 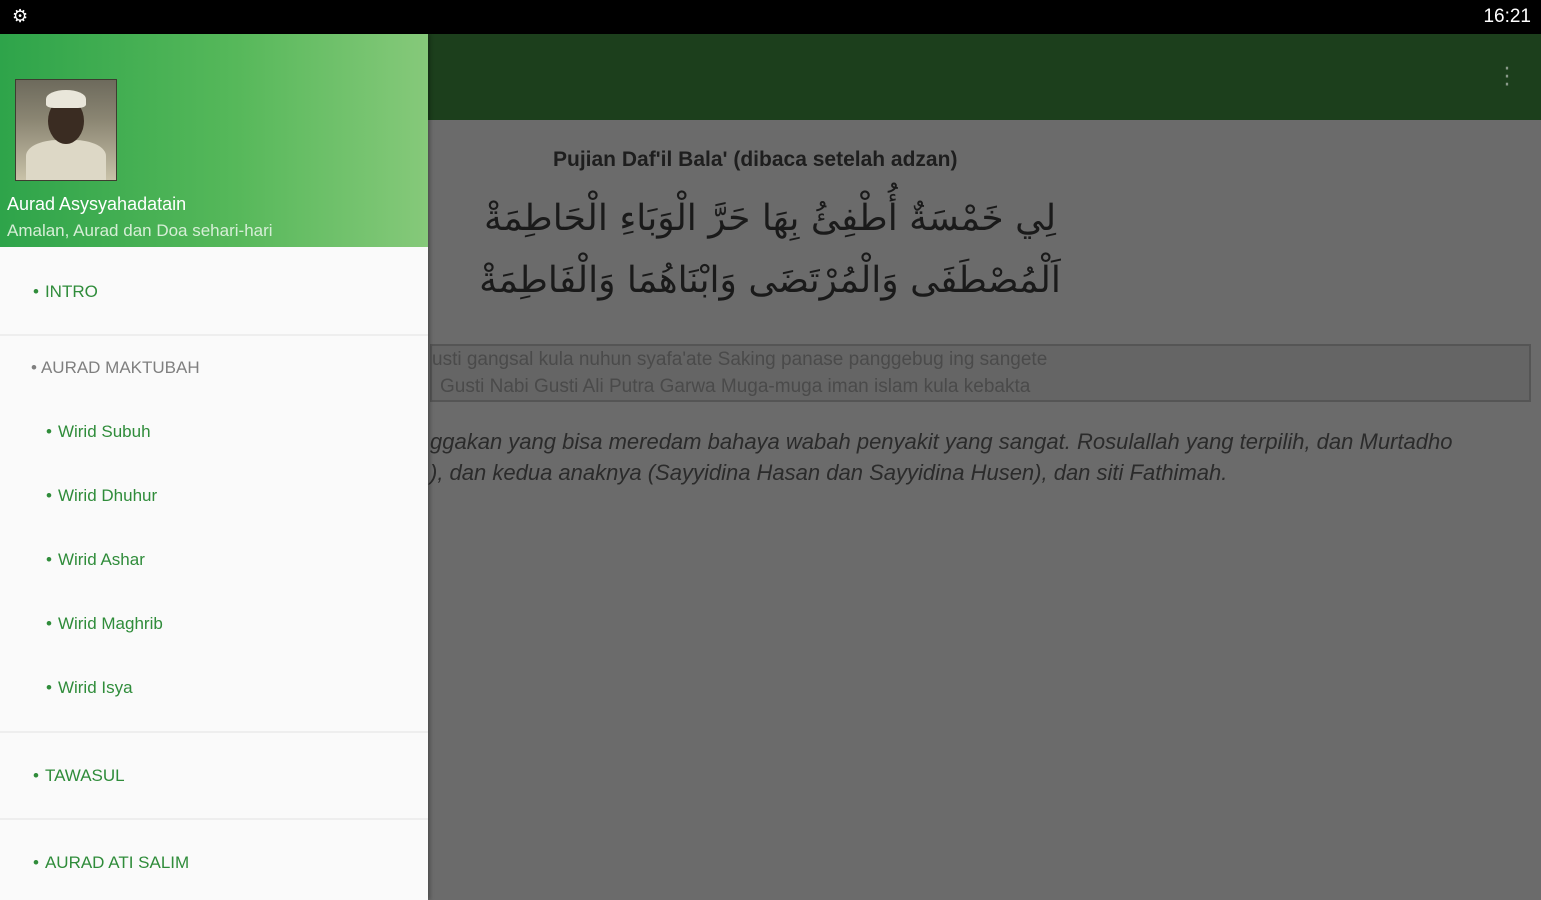 I want to click on avatar-robe, so click(x=66, y=160).